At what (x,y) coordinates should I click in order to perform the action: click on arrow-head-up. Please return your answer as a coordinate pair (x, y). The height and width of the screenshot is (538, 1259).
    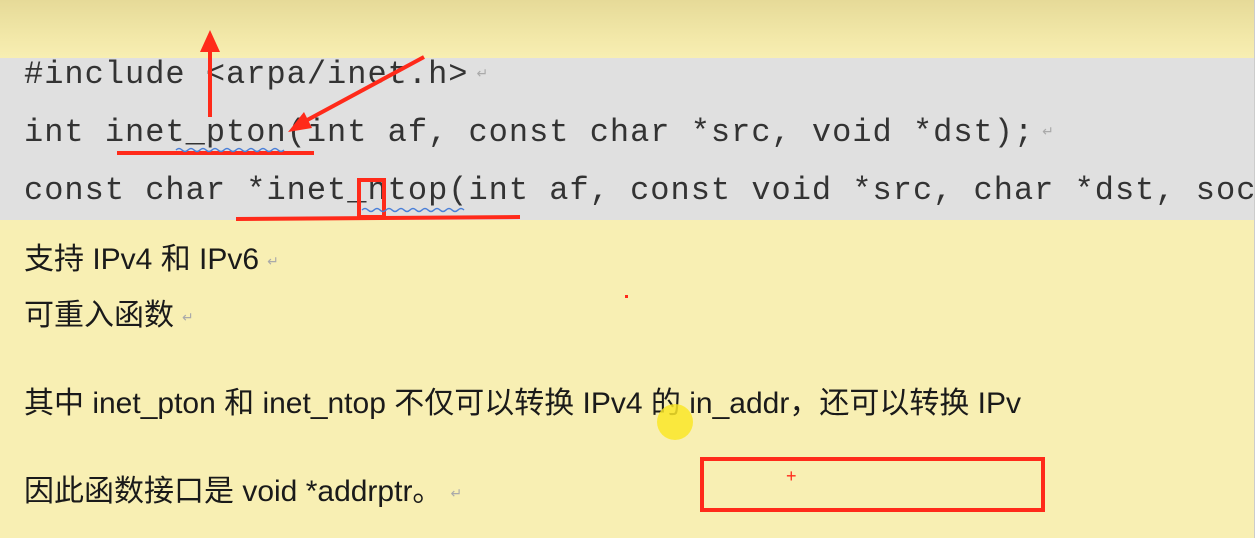
    Looking at the image, I should click on (210, 41).